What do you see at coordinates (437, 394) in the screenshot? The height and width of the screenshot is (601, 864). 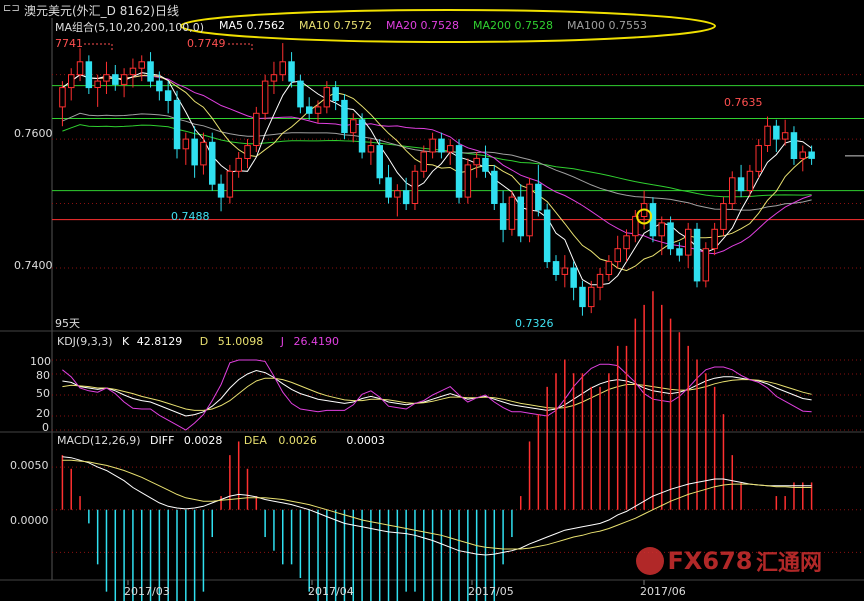 I see `kdj-d-line` at bounding box center [437, 394].